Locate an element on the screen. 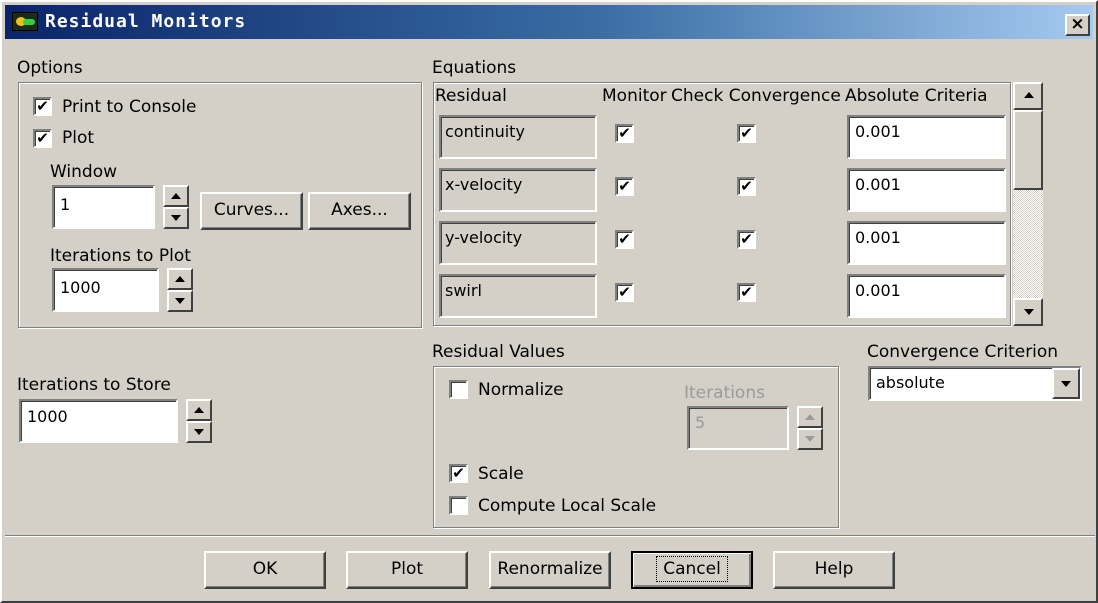  scroll-up-button is located at coordinates (1028, 96).